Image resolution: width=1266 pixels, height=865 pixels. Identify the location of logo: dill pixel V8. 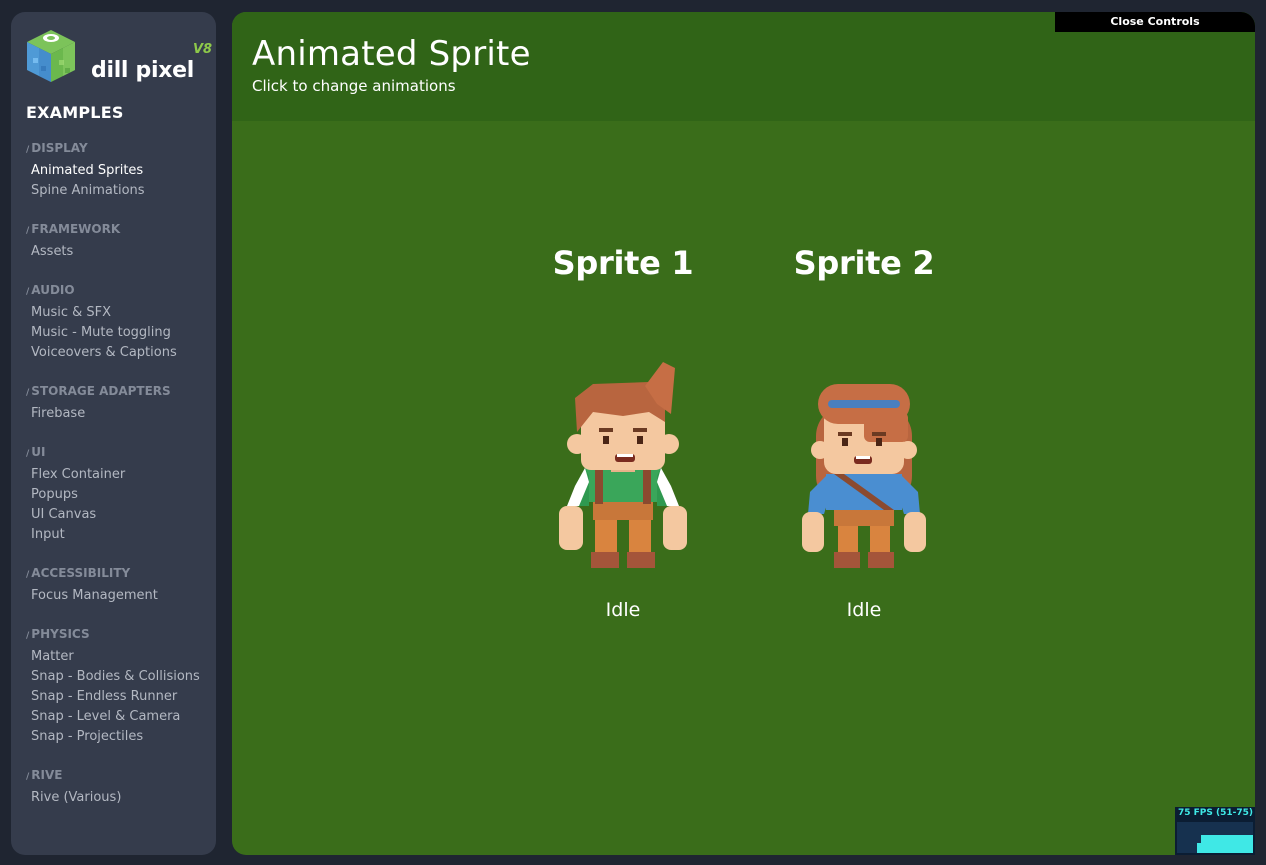
(120, 58).